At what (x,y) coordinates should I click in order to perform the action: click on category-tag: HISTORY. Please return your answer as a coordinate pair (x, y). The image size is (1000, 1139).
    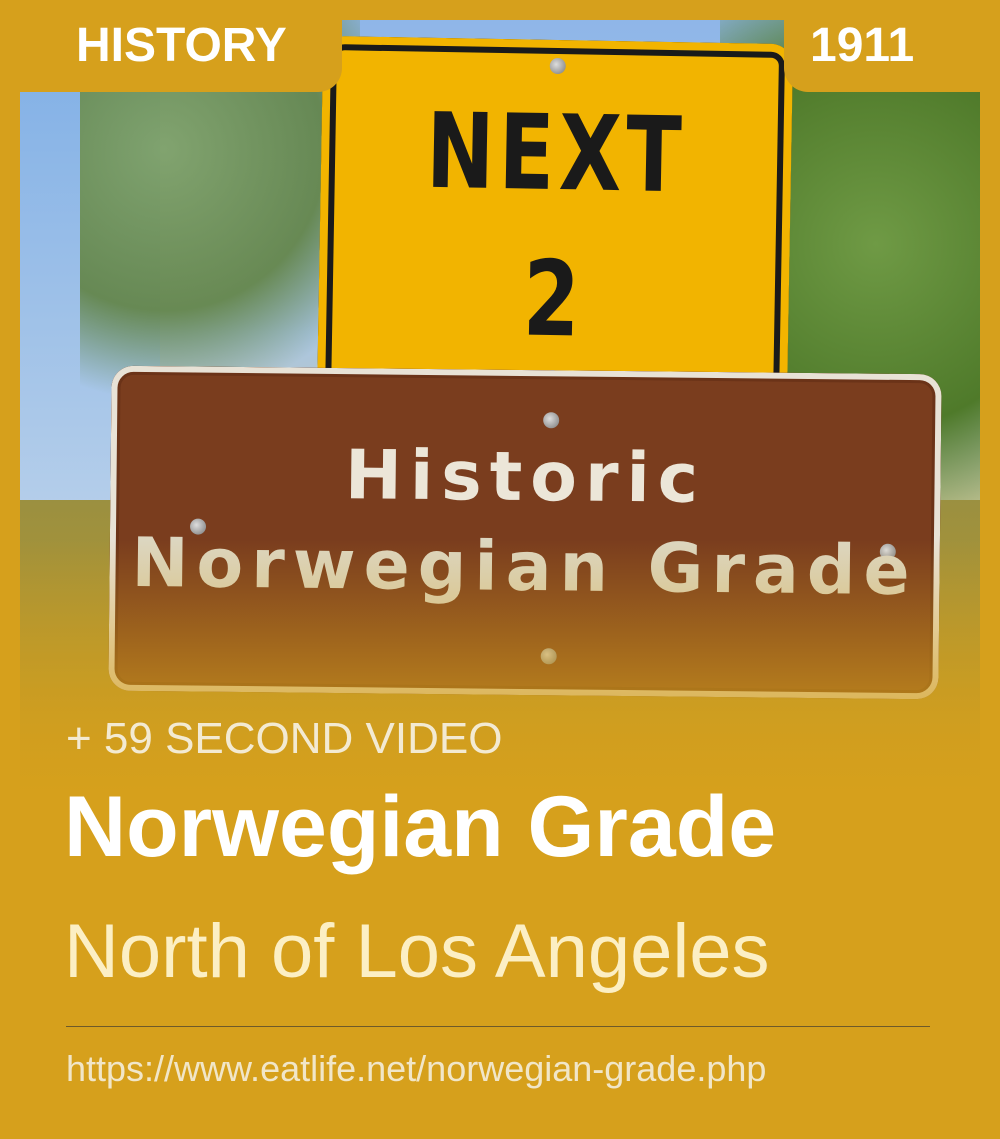
    Looking at the image, I should click on (181, 46).